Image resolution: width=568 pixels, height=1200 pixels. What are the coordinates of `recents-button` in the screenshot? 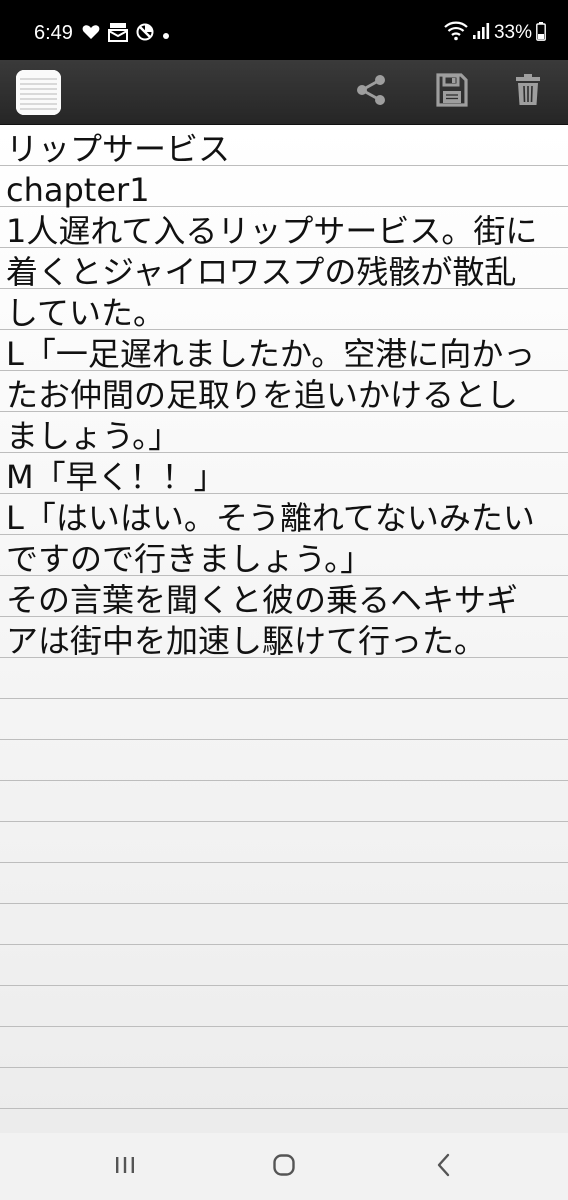 It's located at (125, 1167).